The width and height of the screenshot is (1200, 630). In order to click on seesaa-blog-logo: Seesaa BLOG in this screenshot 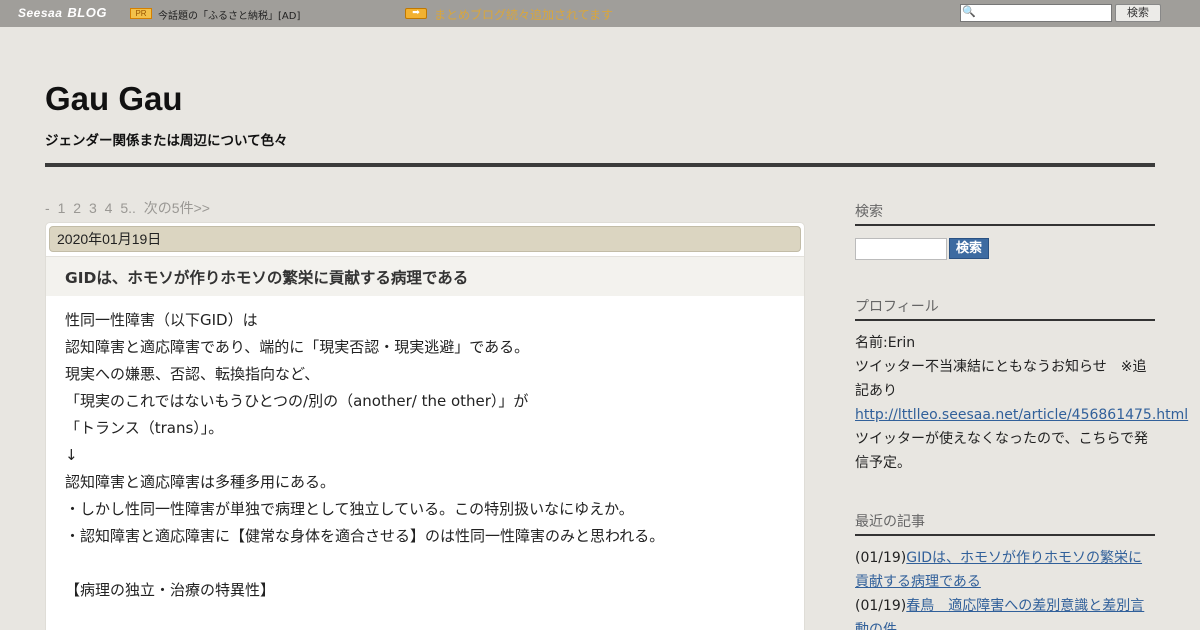, I will do `click(62, 12)`.